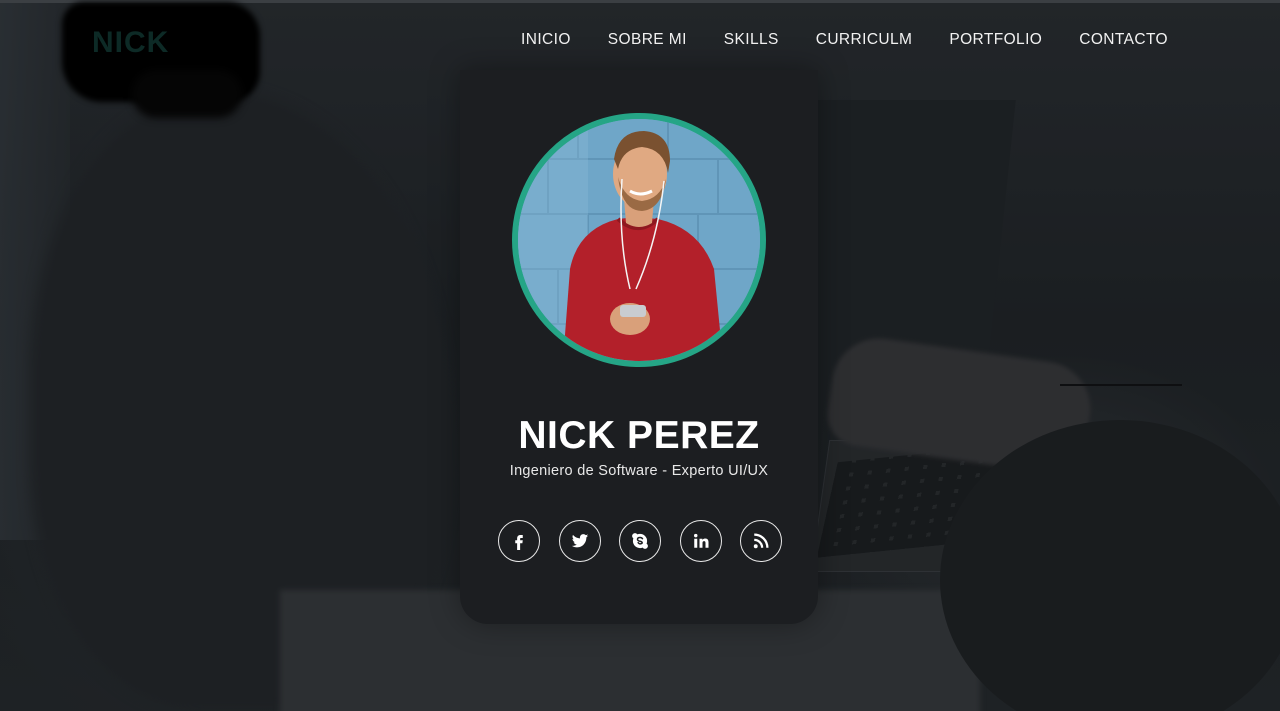  Describe the element at coordinates (647, 40) in the screenshot. I see `nav-item-sobre-mi: SOBRE MI` at that location.